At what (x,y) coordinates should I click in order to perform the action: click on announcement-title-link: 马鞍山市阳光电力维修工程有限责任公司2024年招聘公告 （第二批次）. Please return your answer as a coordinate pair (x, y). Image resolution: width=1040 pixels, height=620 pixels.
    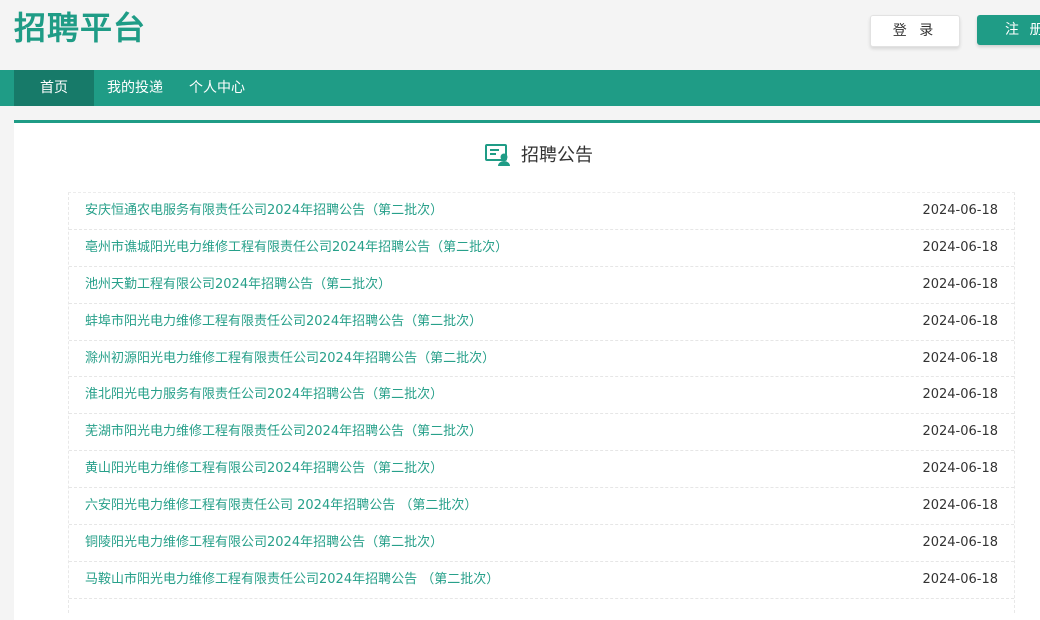
    Looking at the image, I should click on (292, 580).